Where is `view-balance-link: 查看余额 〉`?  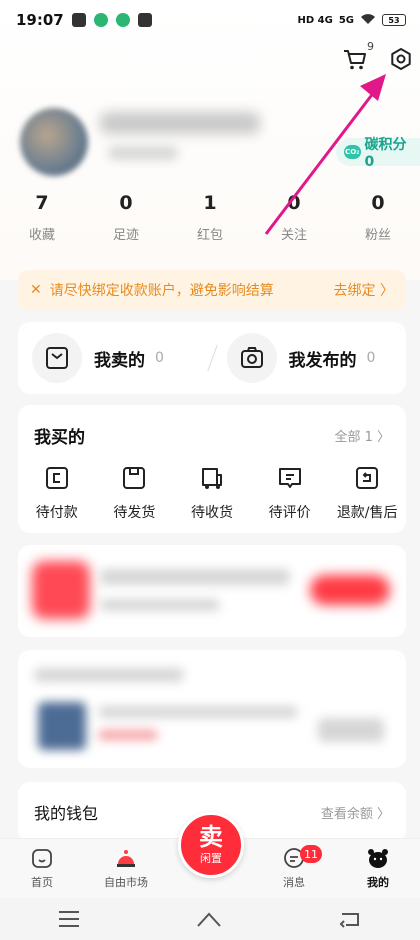 view-balance-link: 查看余额 〉 is located at coordinates (355, 812).